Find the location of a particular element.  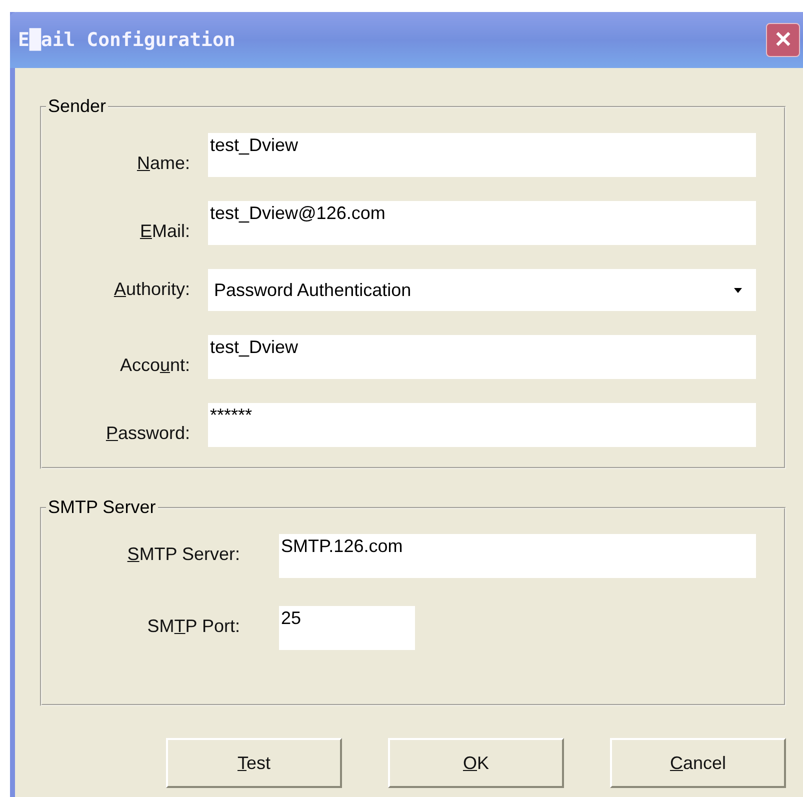

dialog-button: Cancel is located at coordinates (698, 763).